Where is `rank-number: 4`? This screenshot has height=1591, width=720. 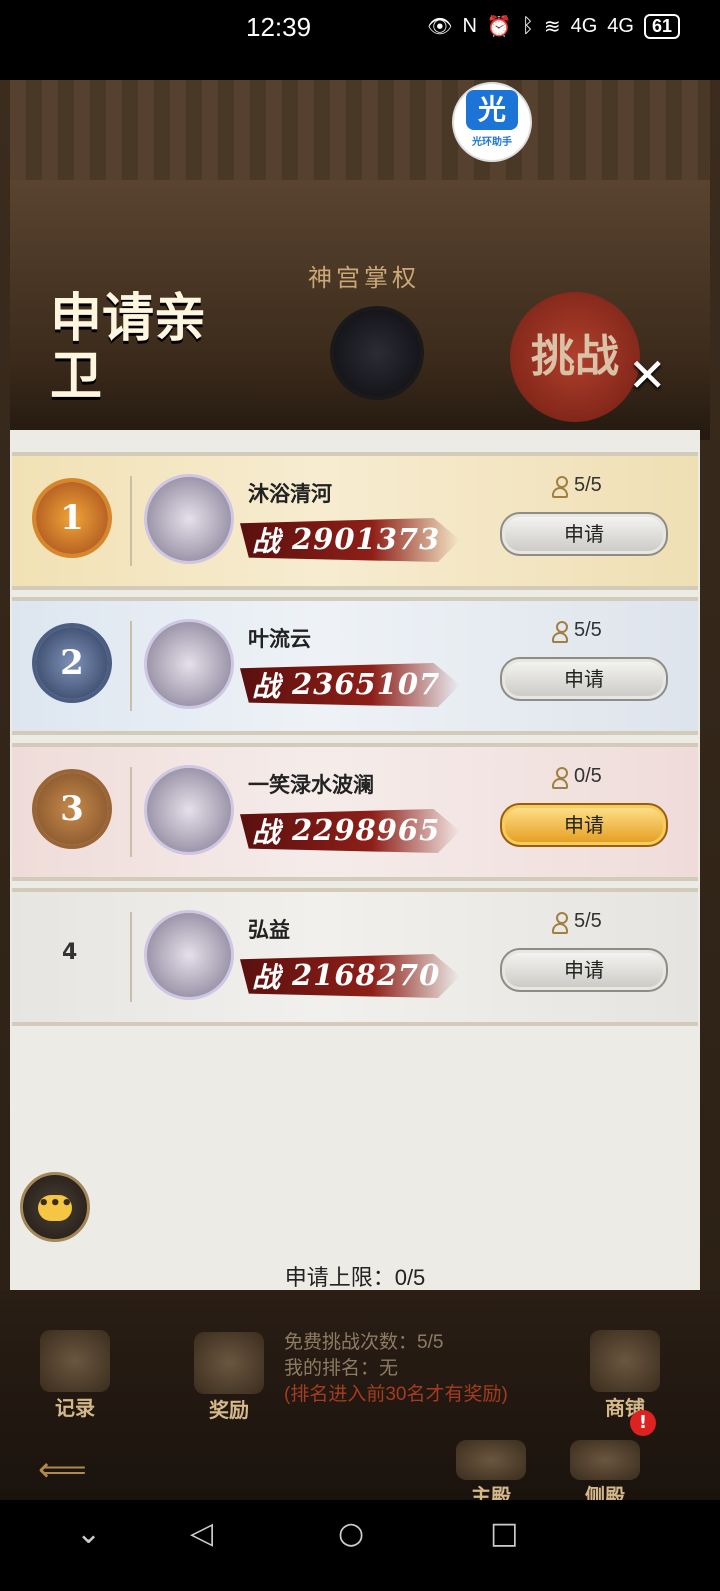 rank-number: 4 is located at coordinates (70, 952).